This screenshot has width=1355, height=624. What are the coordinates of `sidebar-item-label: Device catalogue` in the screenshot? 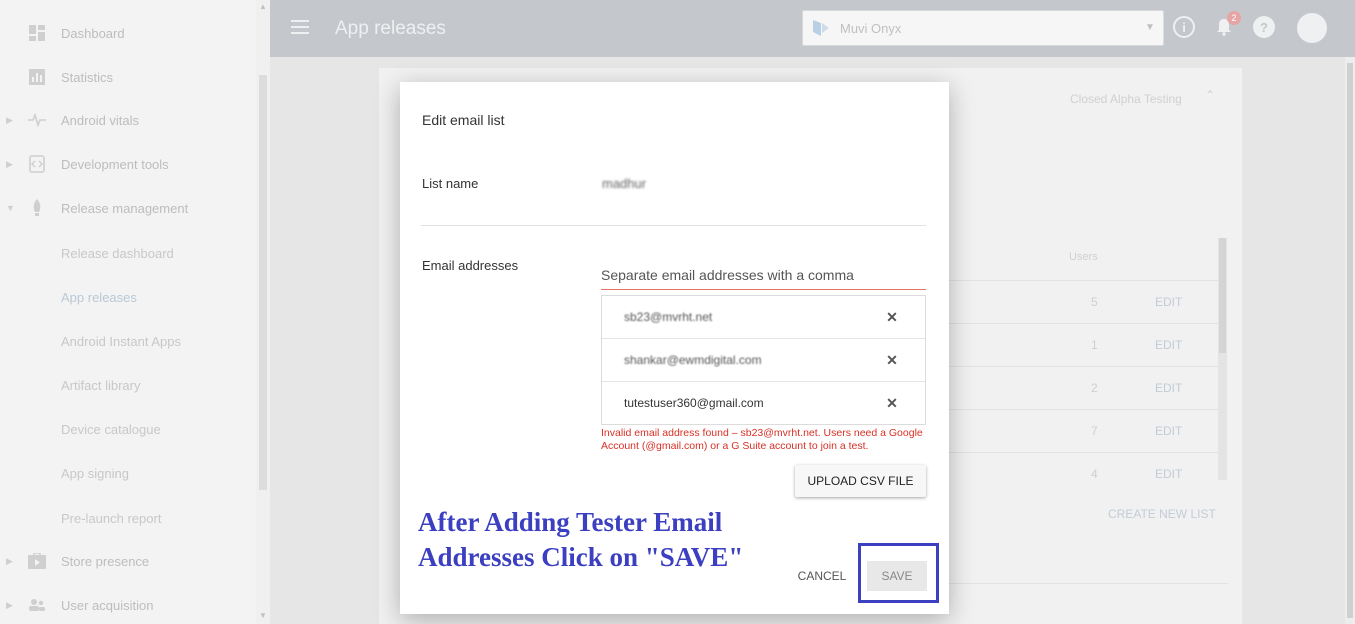 It's located at (111, 429).